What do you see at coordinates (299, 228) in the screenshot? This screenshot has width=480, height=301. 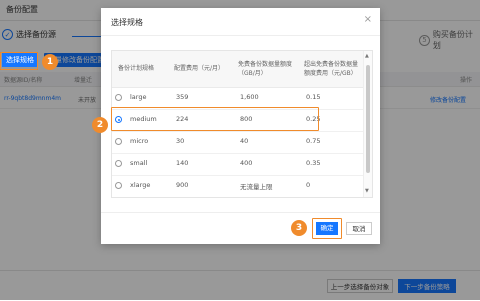 I see `callout-badge-3: 3` at bounding box center [299, 228].